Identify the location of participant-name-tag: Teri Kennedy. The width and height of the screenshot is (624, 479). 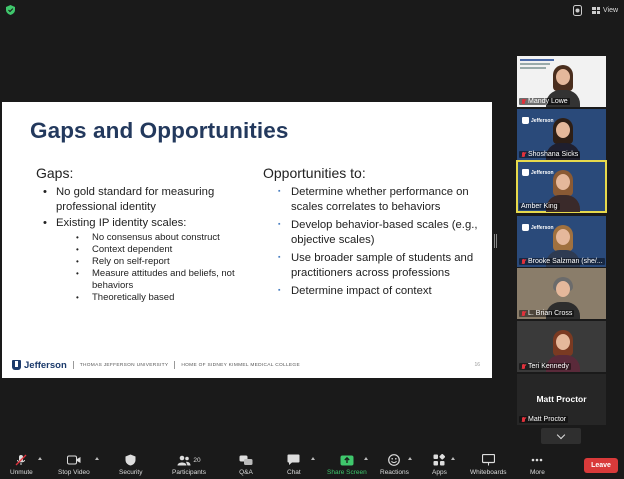
(545, 366).